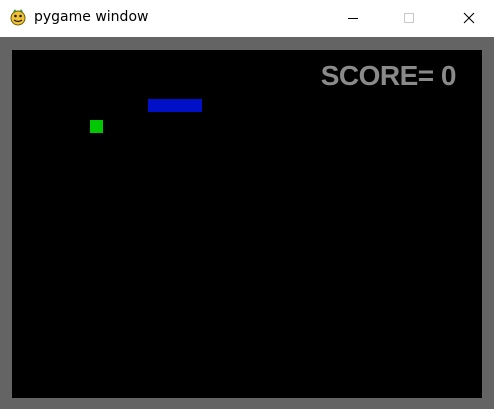  Describe the element at coordinates (175, 105) in the screenshot. I see `paddle` at that location.